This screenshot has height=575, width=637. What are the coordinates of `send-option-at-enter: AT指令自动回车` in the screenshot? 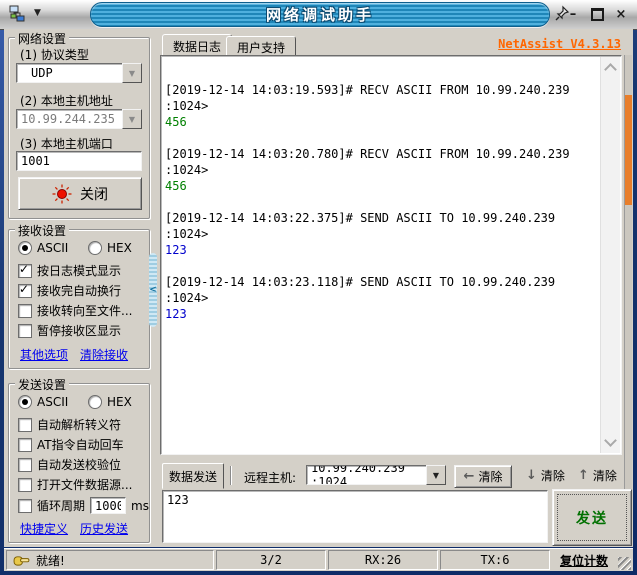 It's located at (71, 444).